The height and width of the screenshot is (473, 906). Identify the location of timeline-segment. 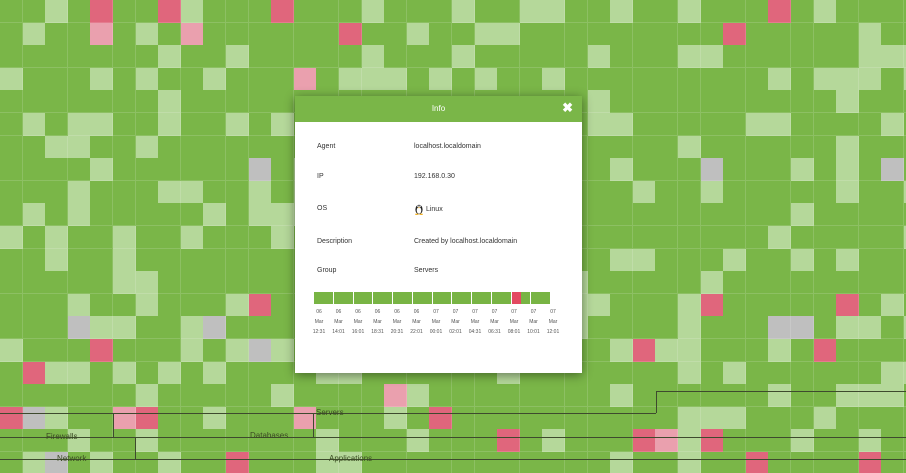
(383, 298).